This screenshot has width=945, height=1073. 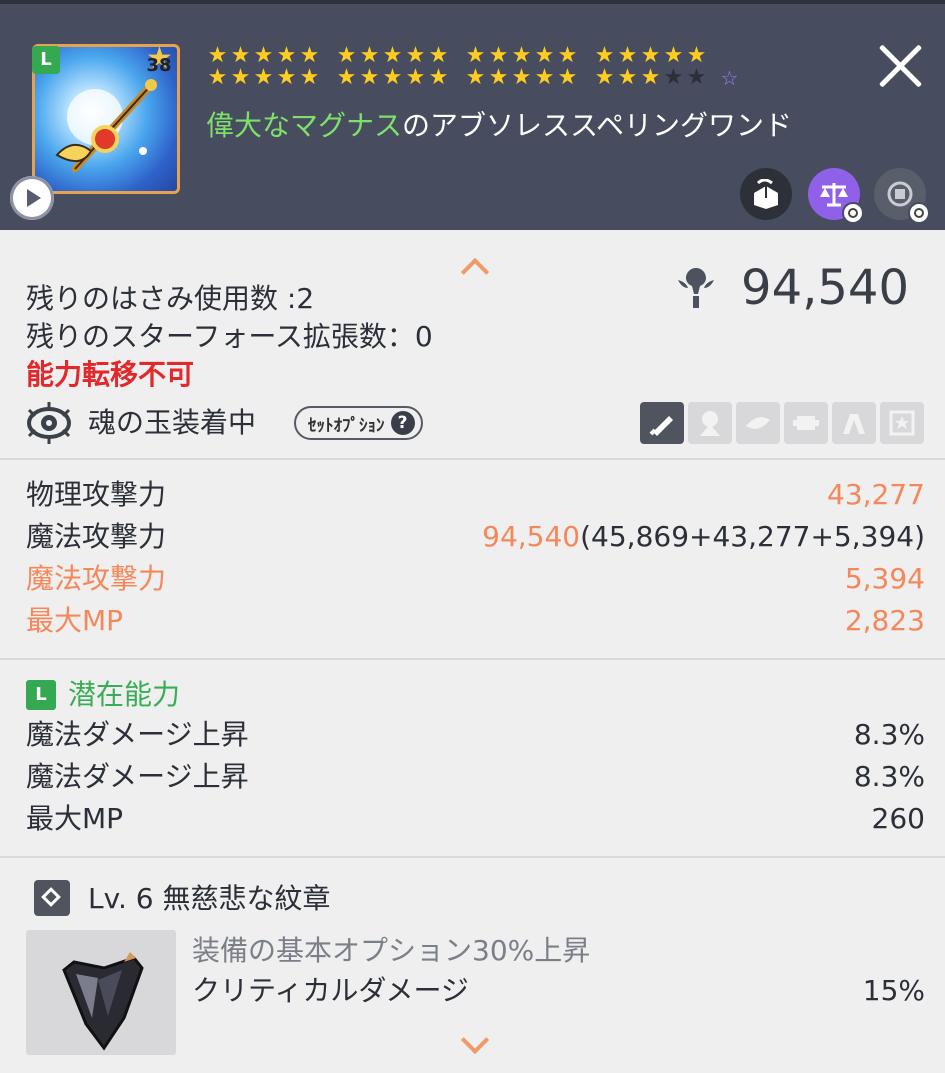 What do you see at coordinates (902, 423) in the screenshot?
I see `set-slot-emblem` at bounding box center [902, 423].